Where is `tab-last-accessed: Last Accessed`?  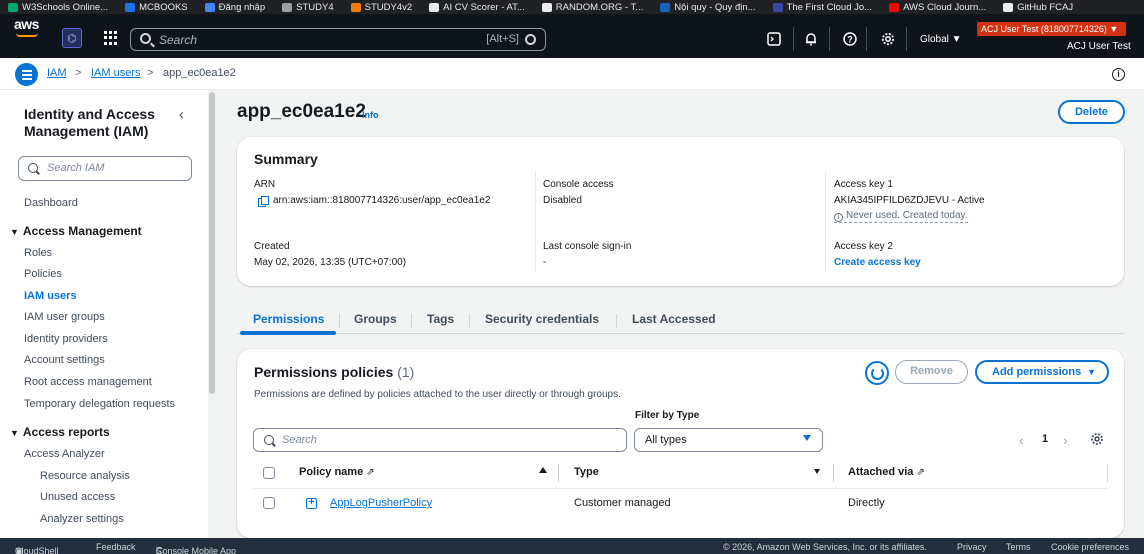 tab-last-accessed: Last Accessed is located at coordinates (674, 319).